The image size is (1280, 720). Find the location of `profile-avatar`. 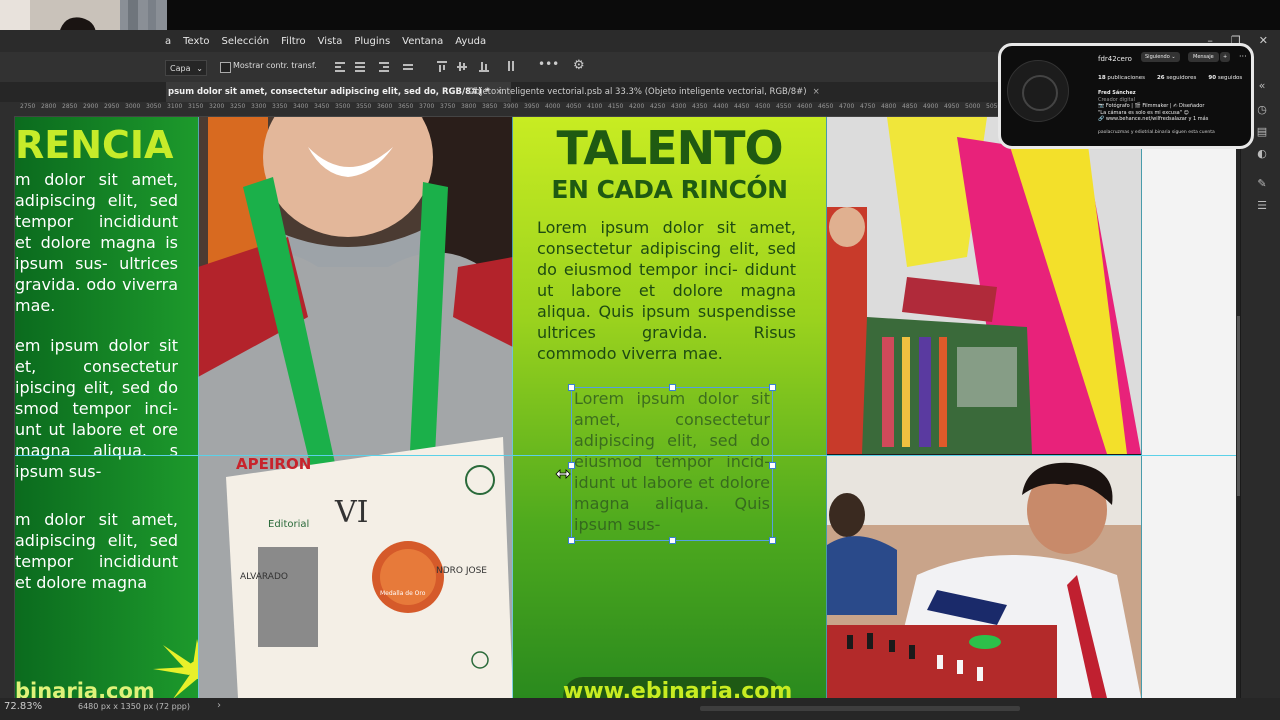

profile-avatar is located at coordinates (1038, 91).